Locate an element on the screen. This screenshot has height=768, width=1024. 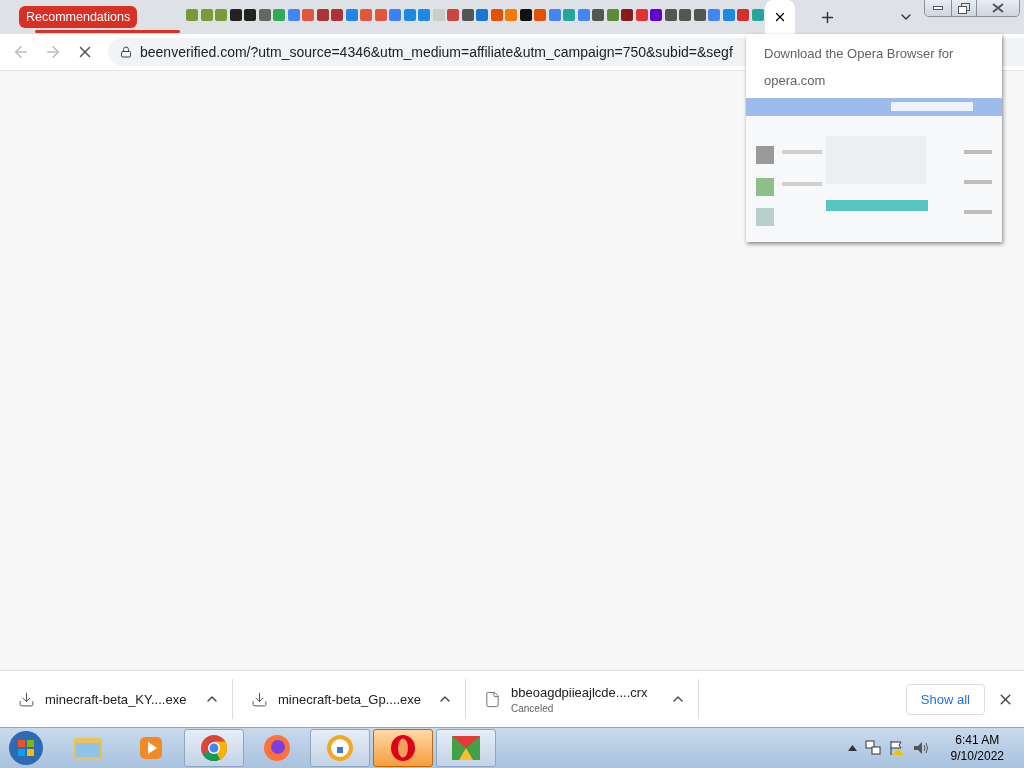
speaker-icon is located at coordinates (920, 748).